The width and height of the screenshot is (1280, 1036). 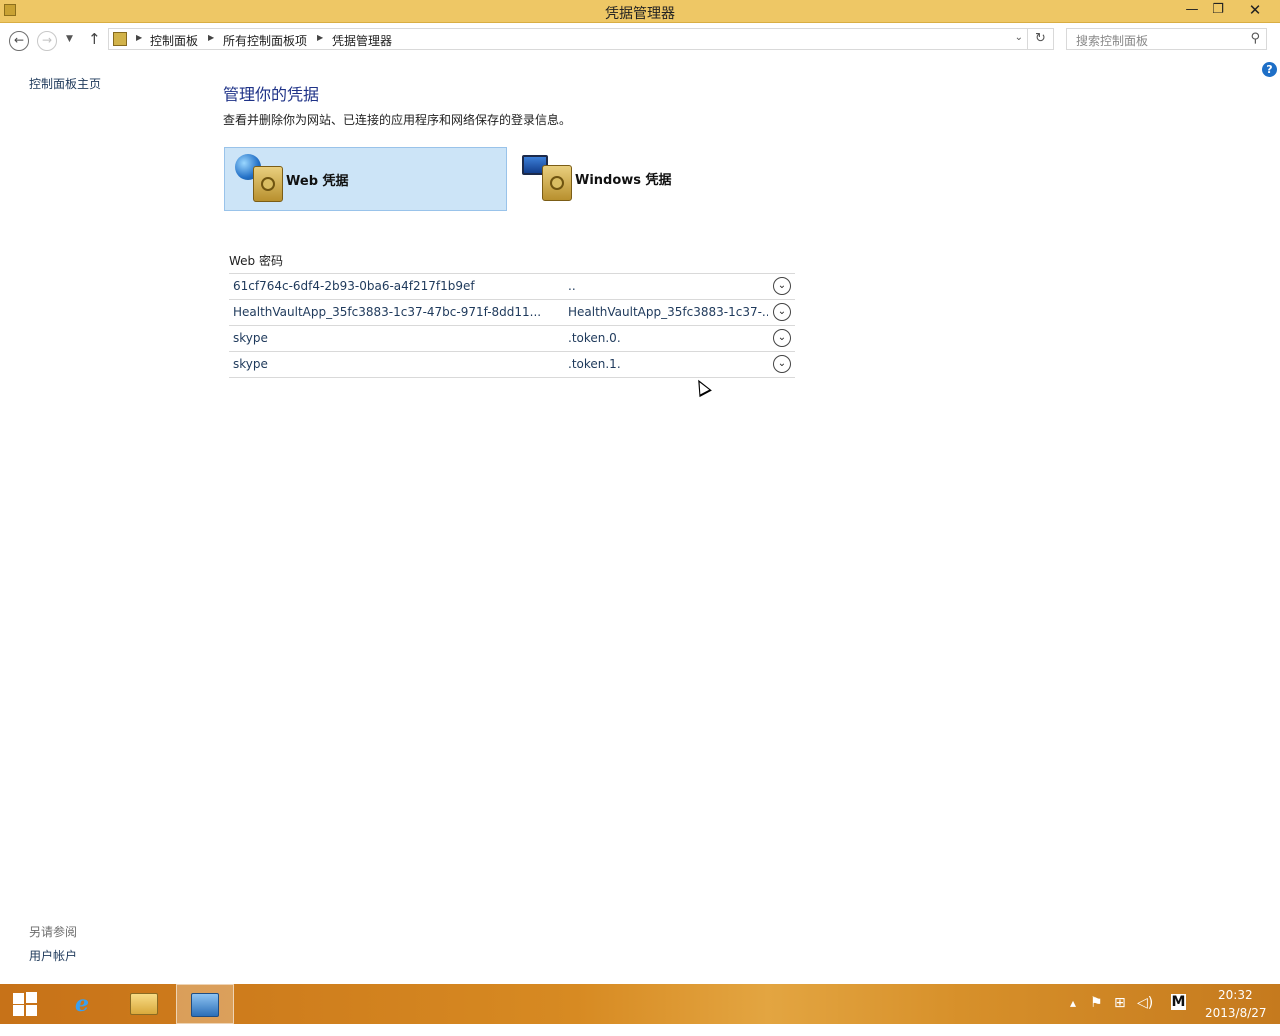 I want to click on restore-button: ❐, so click(x=1218, y=10).